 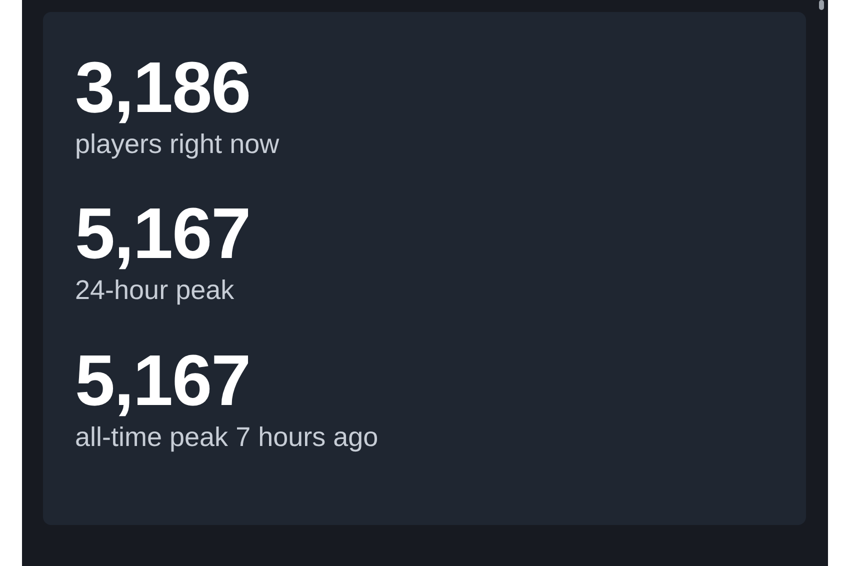 I want to click on stat-label: 24-hour peak, so click(x=154, y=290).